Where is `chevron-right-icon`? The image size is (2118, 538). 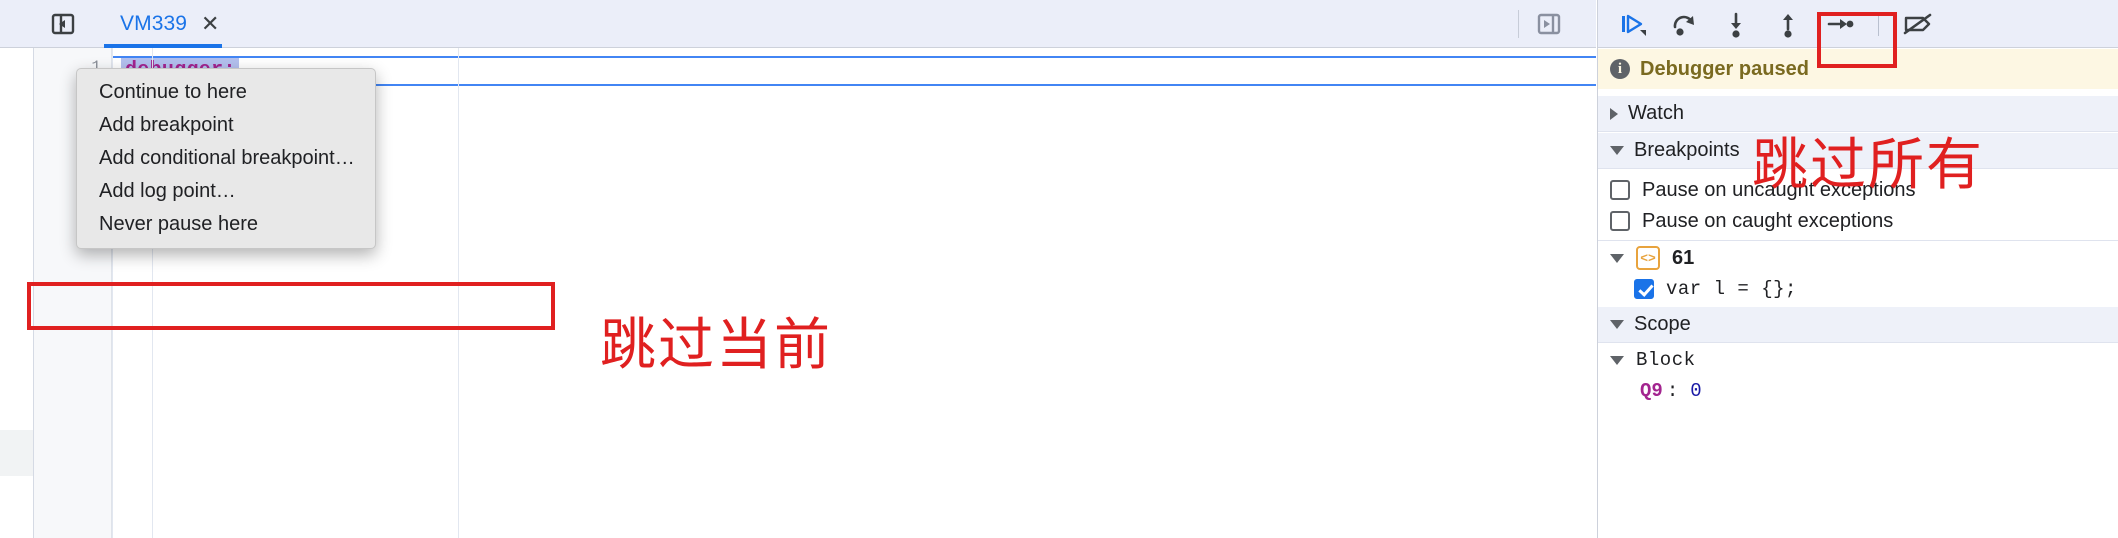
chevron-right-icon is located at coordinates (1614, 113).